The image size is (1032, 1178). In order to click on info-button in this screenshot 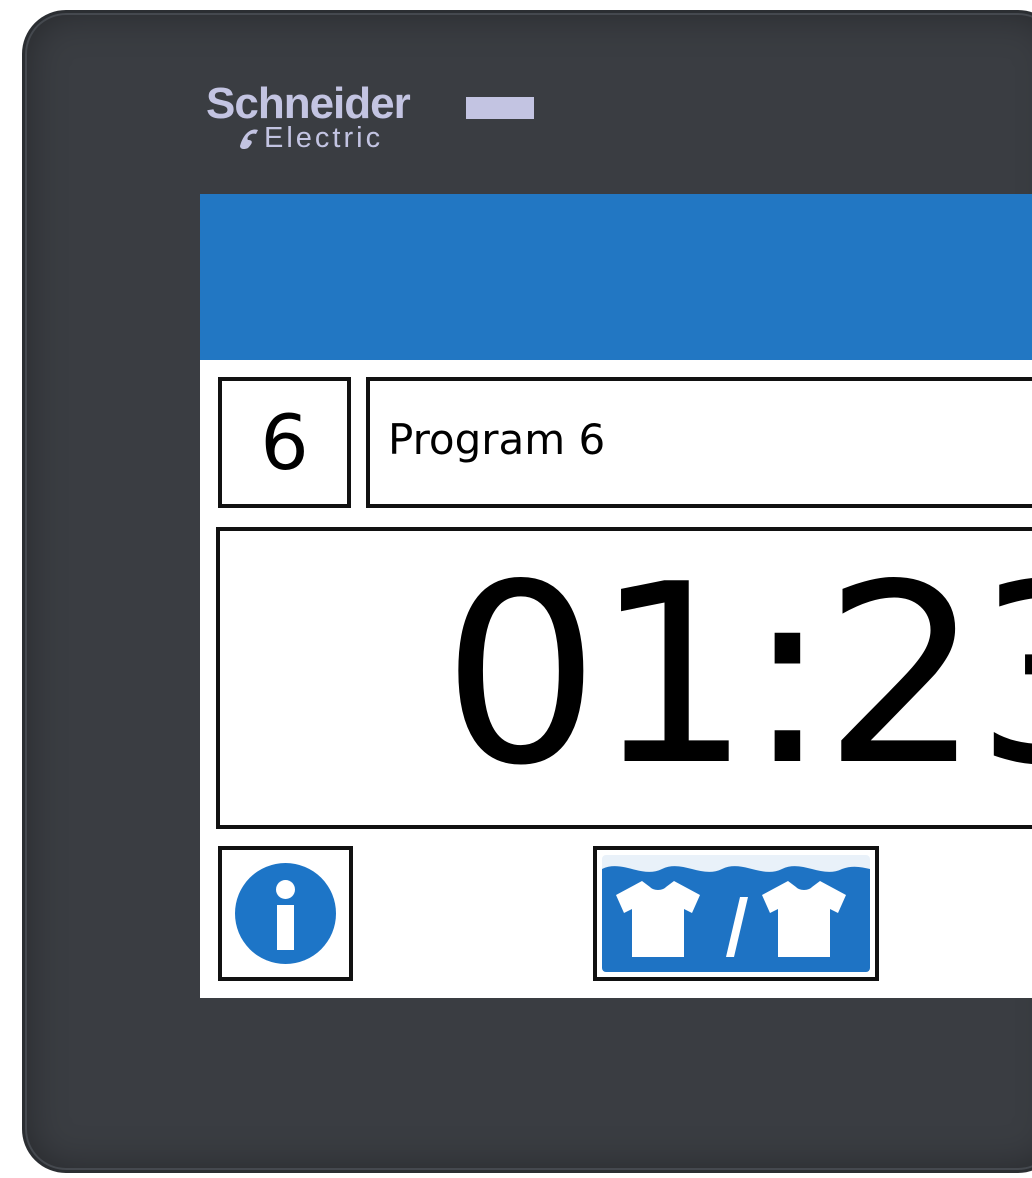, I will do `click(285, 913)`.